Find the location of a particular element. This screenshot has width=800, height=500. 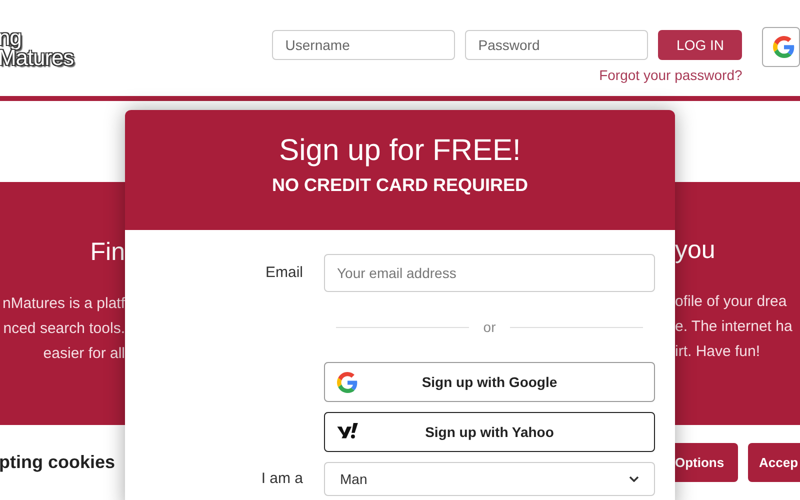

google-signup-button: Sign up with Google is located at coordinates (489, 382).